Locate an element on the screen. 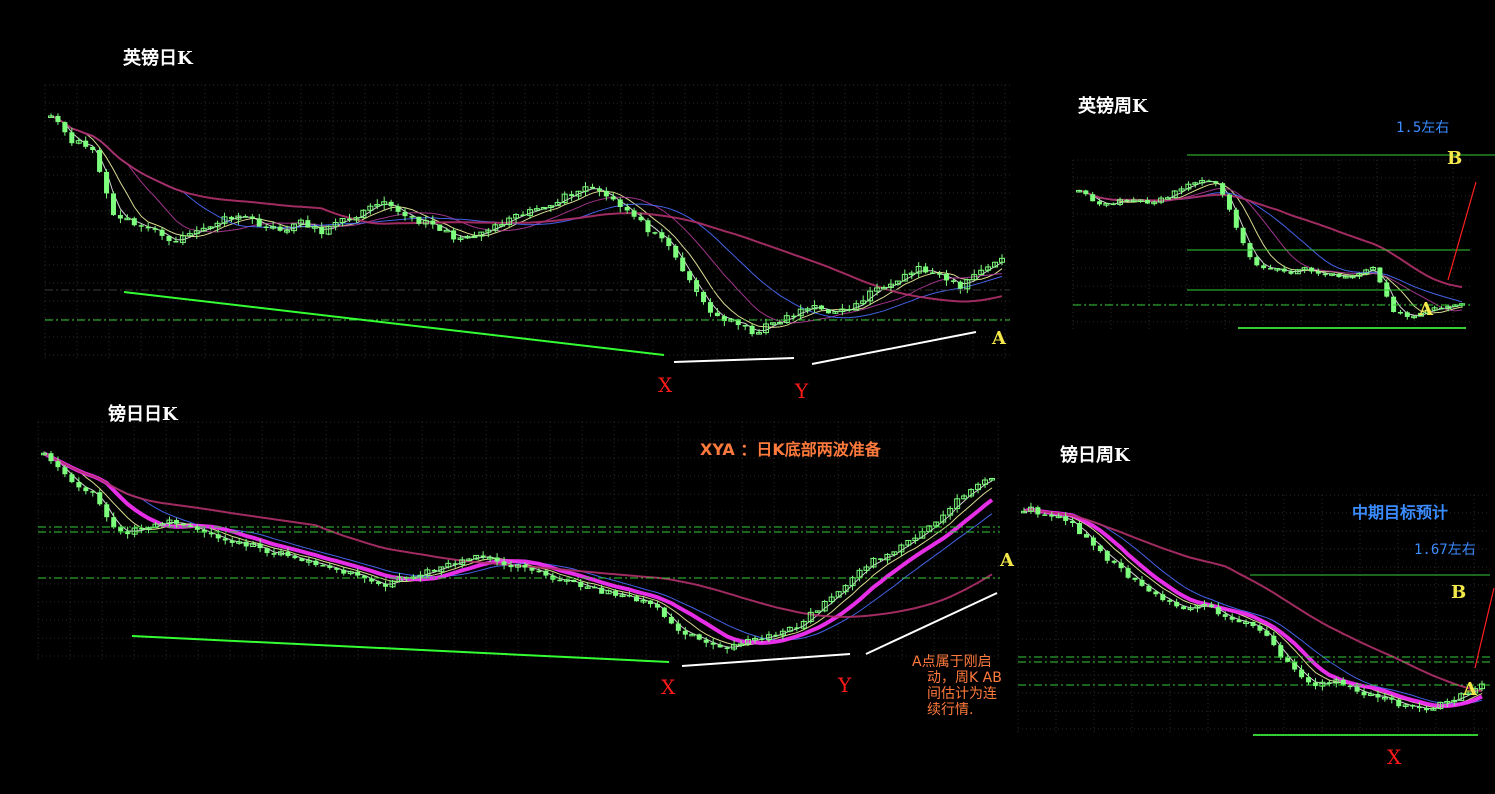 The width and height of the screenshot is (1495, 794). target-level-label: 1.67左右 is located at coordinates (1445, 550).